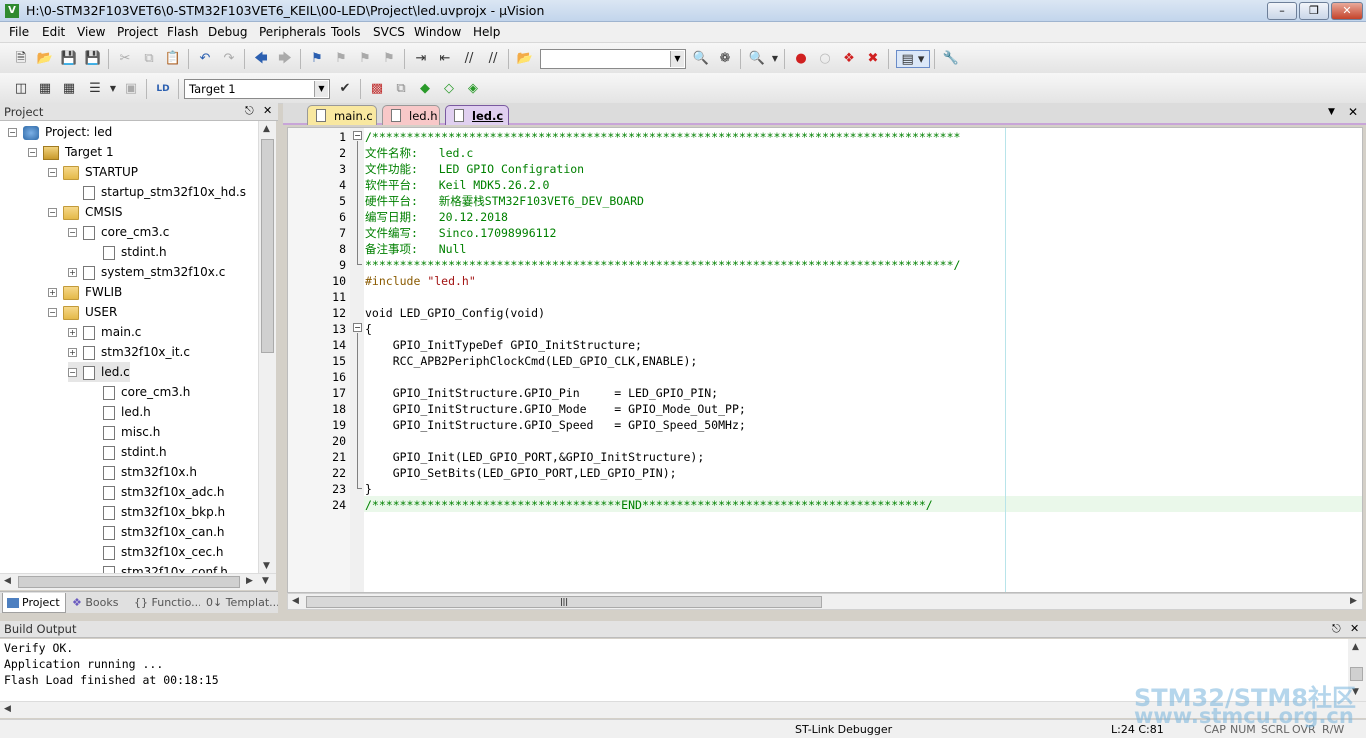 The height and width of the screenshot is (738, 1366). Describe the element at coordinates (95, 89) in the screenshot. I see `batch-build-icon: ☰` at that location.